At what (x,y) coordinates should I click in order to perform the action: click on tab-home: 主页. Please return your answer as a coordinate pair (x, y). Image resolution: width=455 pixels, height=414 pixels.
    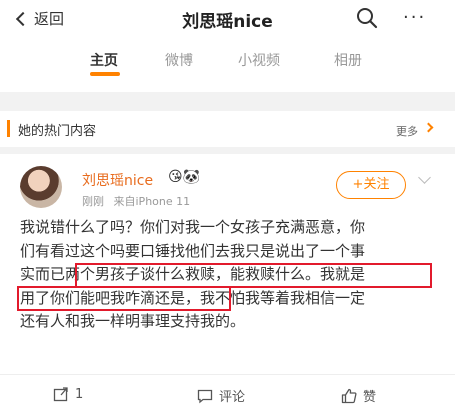
    Looking at the image, I should click on (104, 60).